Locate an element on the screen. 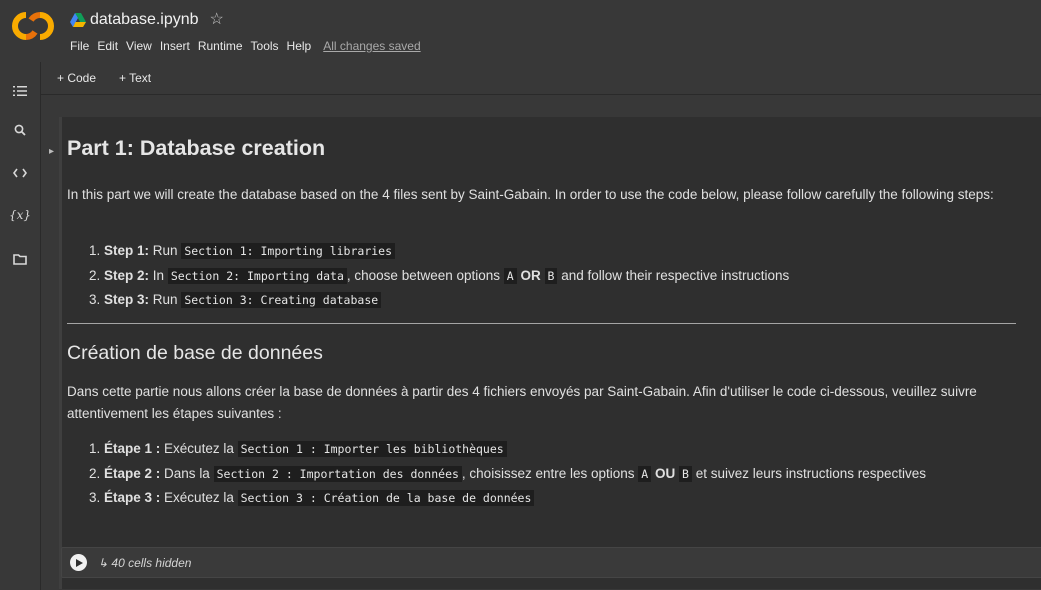 This screenshot has width=1041, height=590. star-icon: ☆ is located at coordinates (217, 20).